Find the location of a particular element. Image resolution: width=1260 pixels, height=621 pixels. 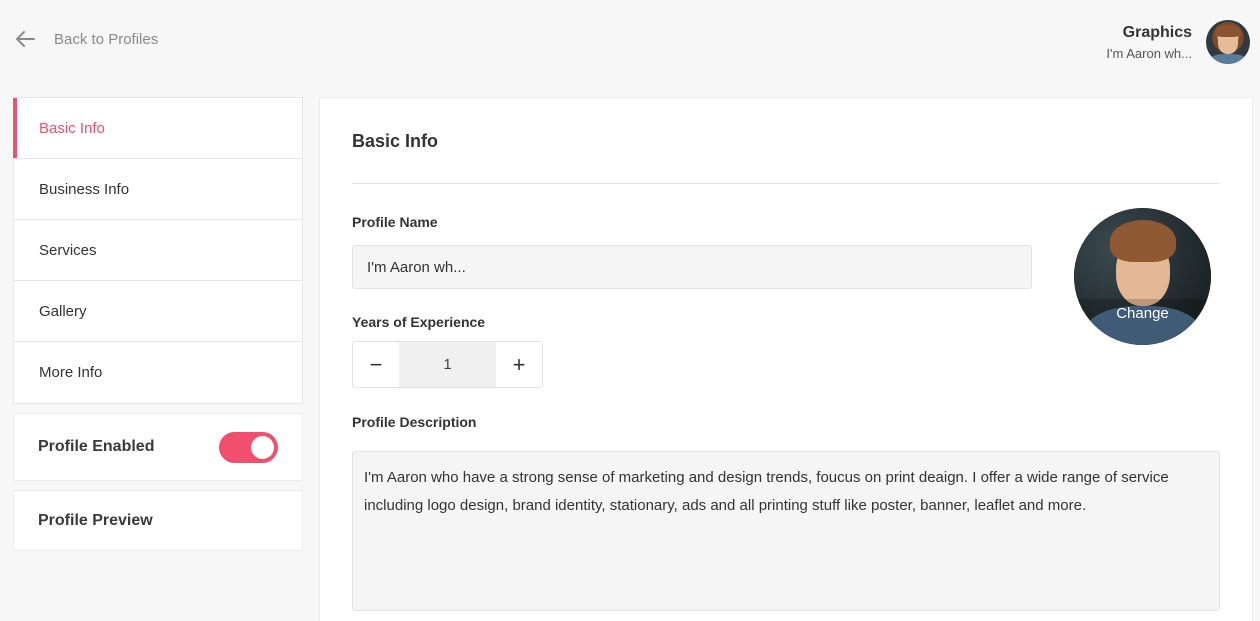

experience-stepper: − 1 + is located at coordinates (447, 364).